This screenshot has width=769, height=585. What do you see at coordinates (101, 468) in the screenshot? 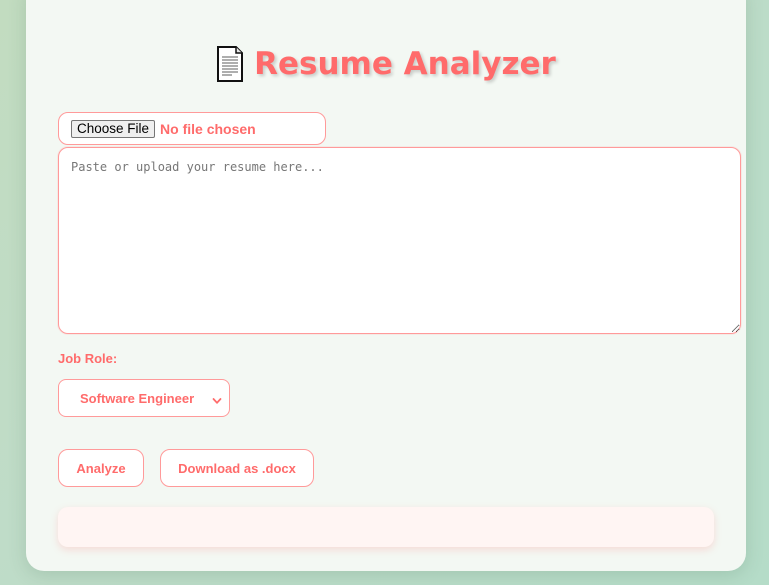
I see `analyze-button: Analyze` at bounding box center [101, 468].